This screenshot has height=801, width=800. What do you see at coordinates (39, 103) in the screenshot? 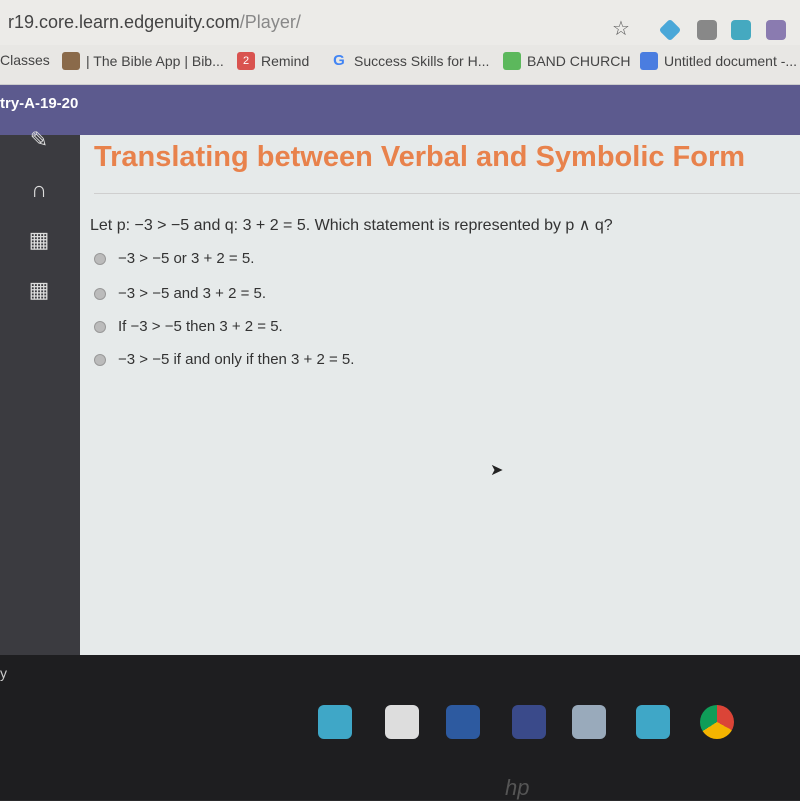
I see `course-name: try-A-19-20` at bounding box center [39, 103].